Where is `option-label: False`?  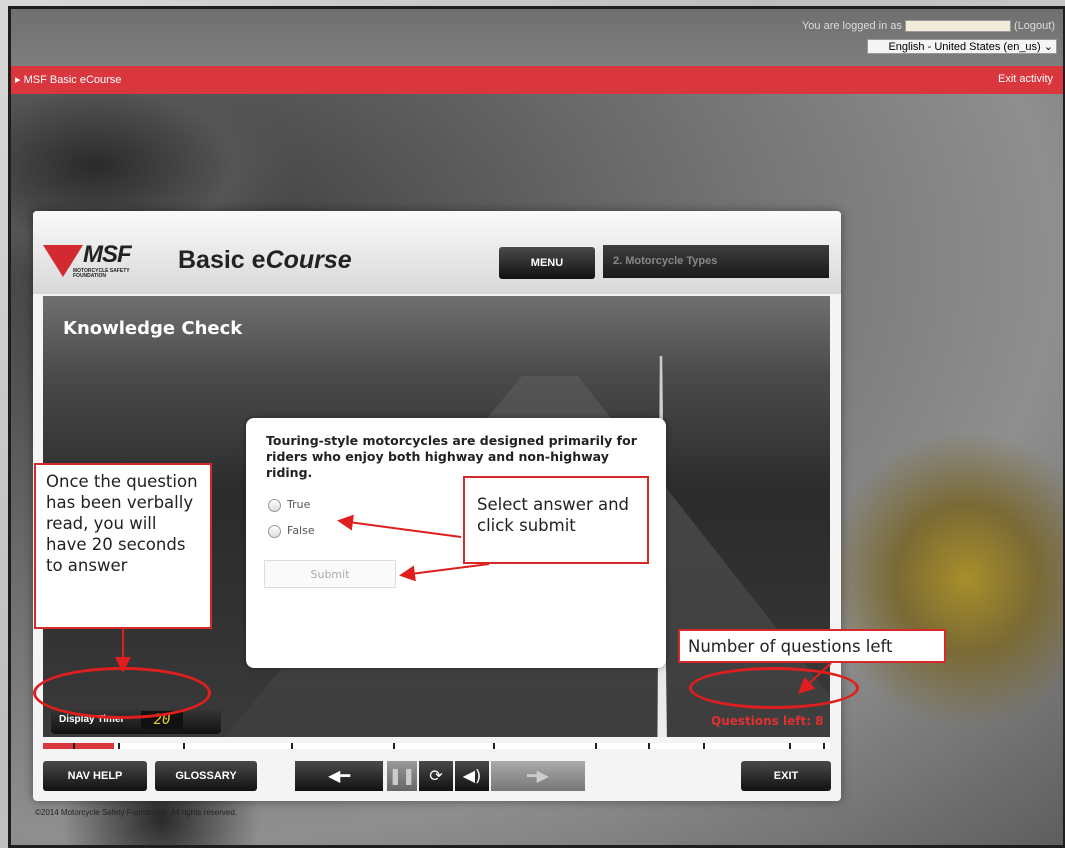 option-label: False is located at coordinates (301, 530).